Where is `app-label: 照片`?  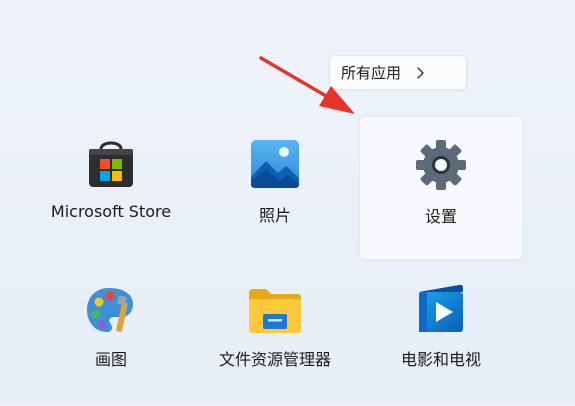
app-label: 照片 is located at coordinates (274, 215).